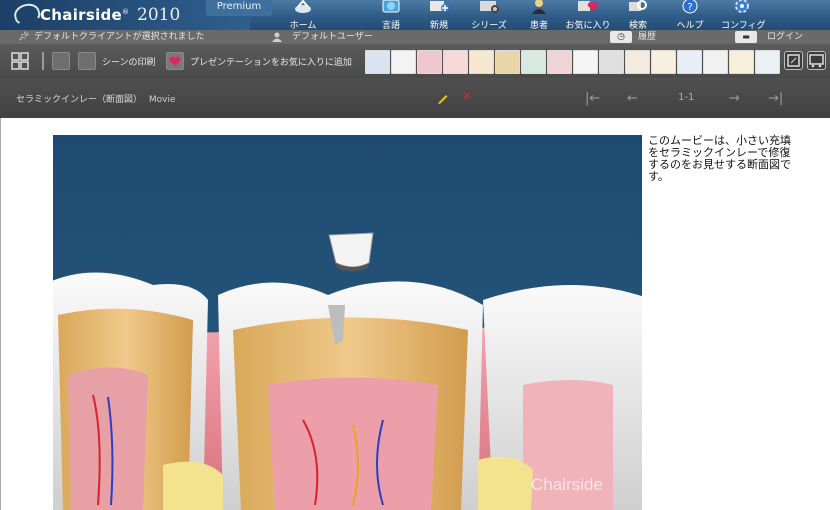 This screenshot has width=830, height=510. What do you see at coordinates (734, 98) in the screenshot?
I see `next-scene-icon: →` at bounding box center [734, 98].